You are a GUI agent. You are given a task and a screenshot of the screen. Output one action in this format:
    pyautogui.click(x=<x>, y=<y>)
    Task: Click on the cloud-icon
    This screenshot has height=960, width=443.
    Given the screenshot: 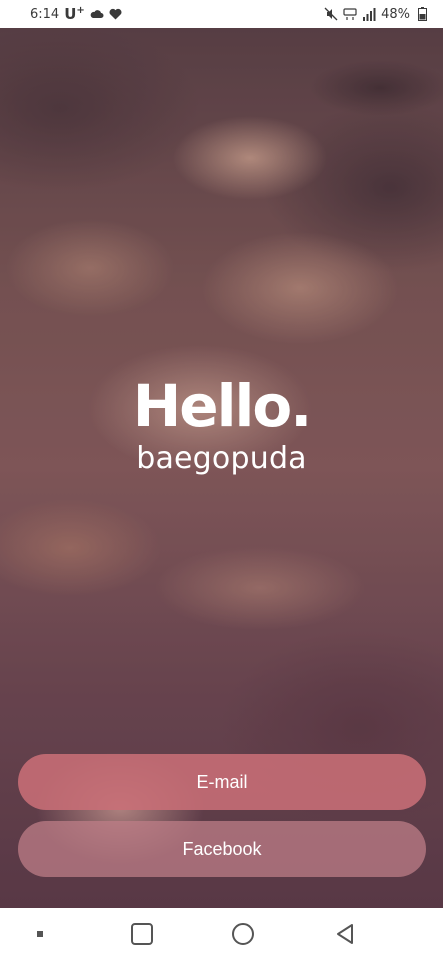 What is the action you would take?
    pyautogui.click(x=97, y=14)
    